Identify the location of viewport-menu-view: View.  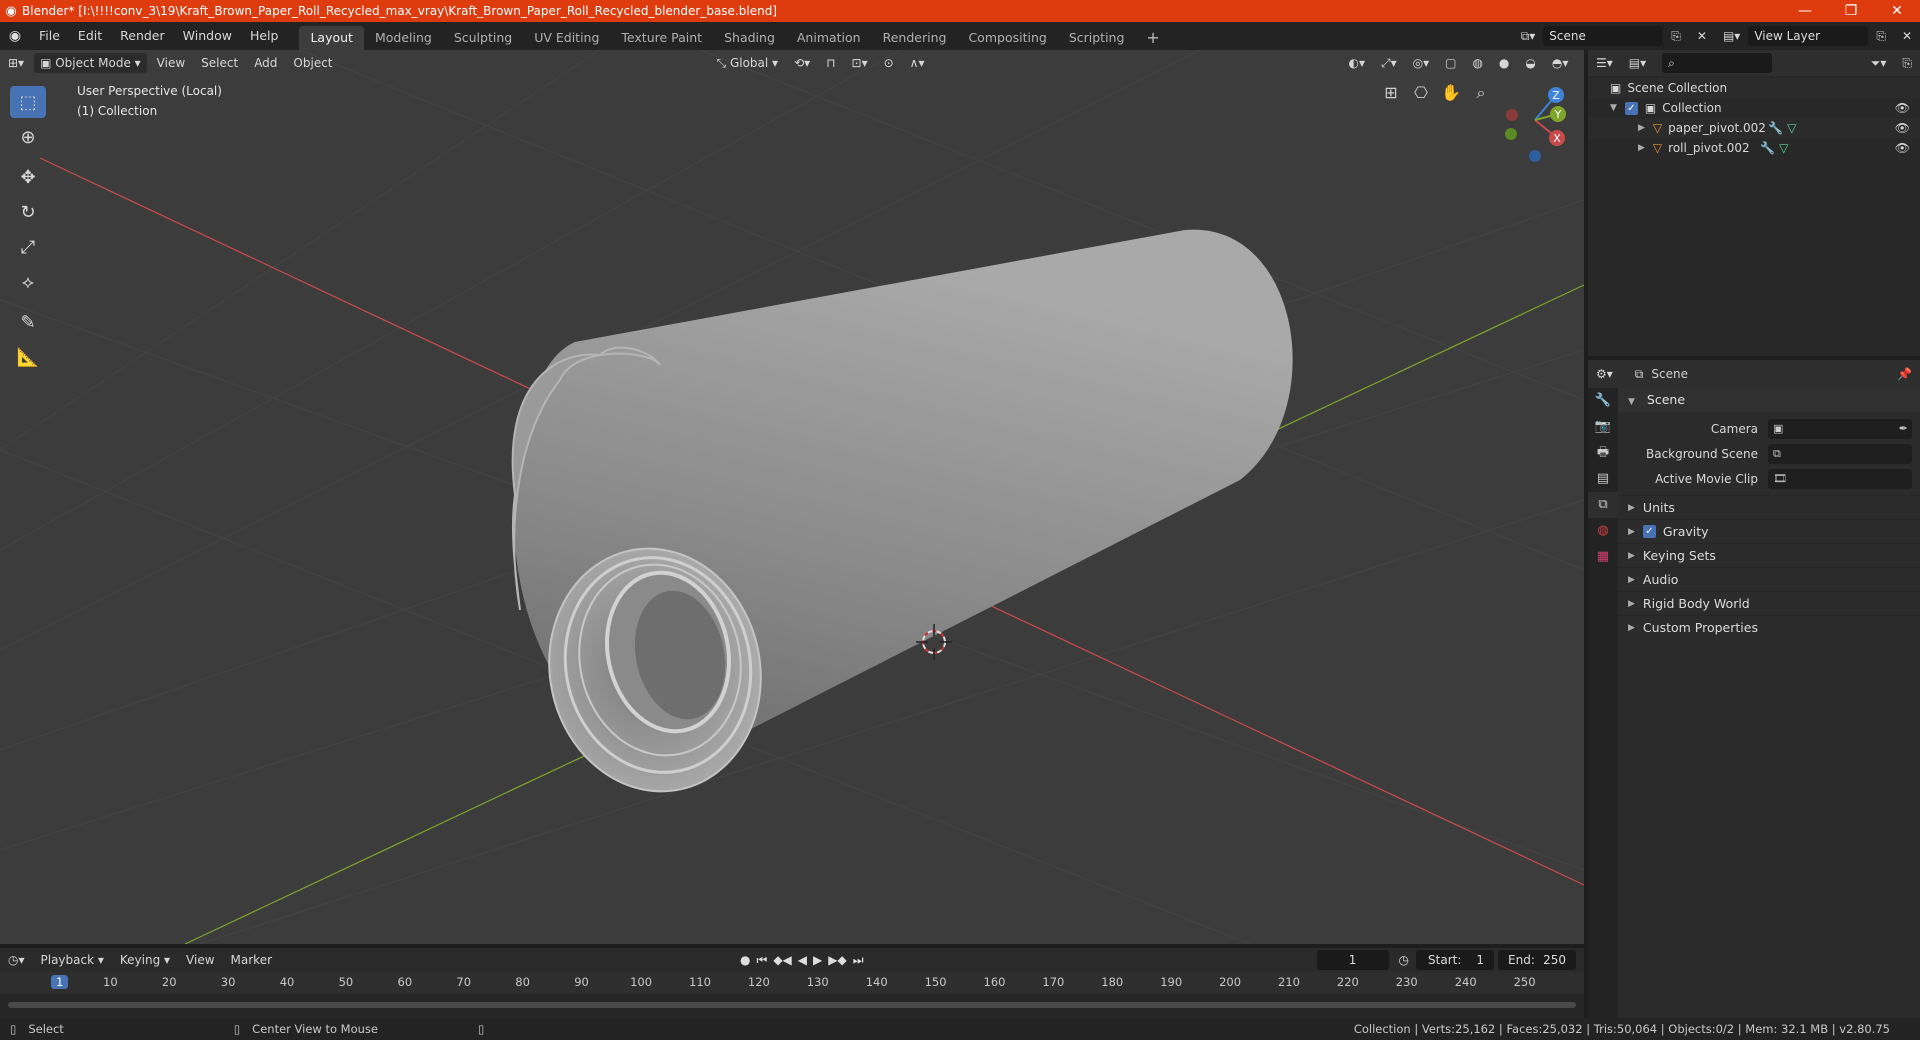
(171, 63).